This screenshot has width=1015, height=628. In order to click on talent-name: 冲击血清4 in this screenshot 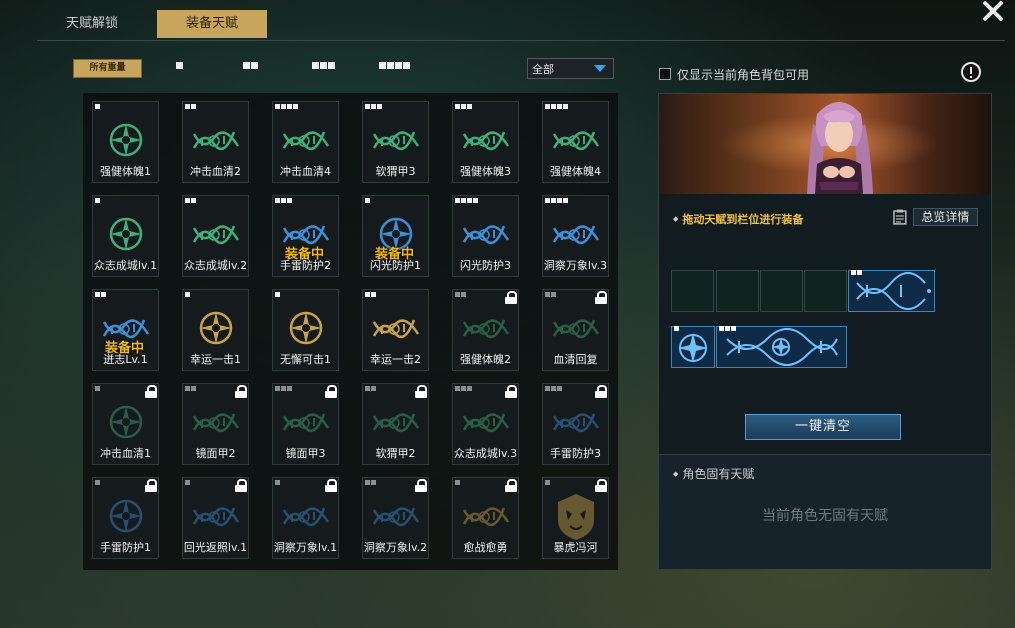, I will do `click(305, 171)`.